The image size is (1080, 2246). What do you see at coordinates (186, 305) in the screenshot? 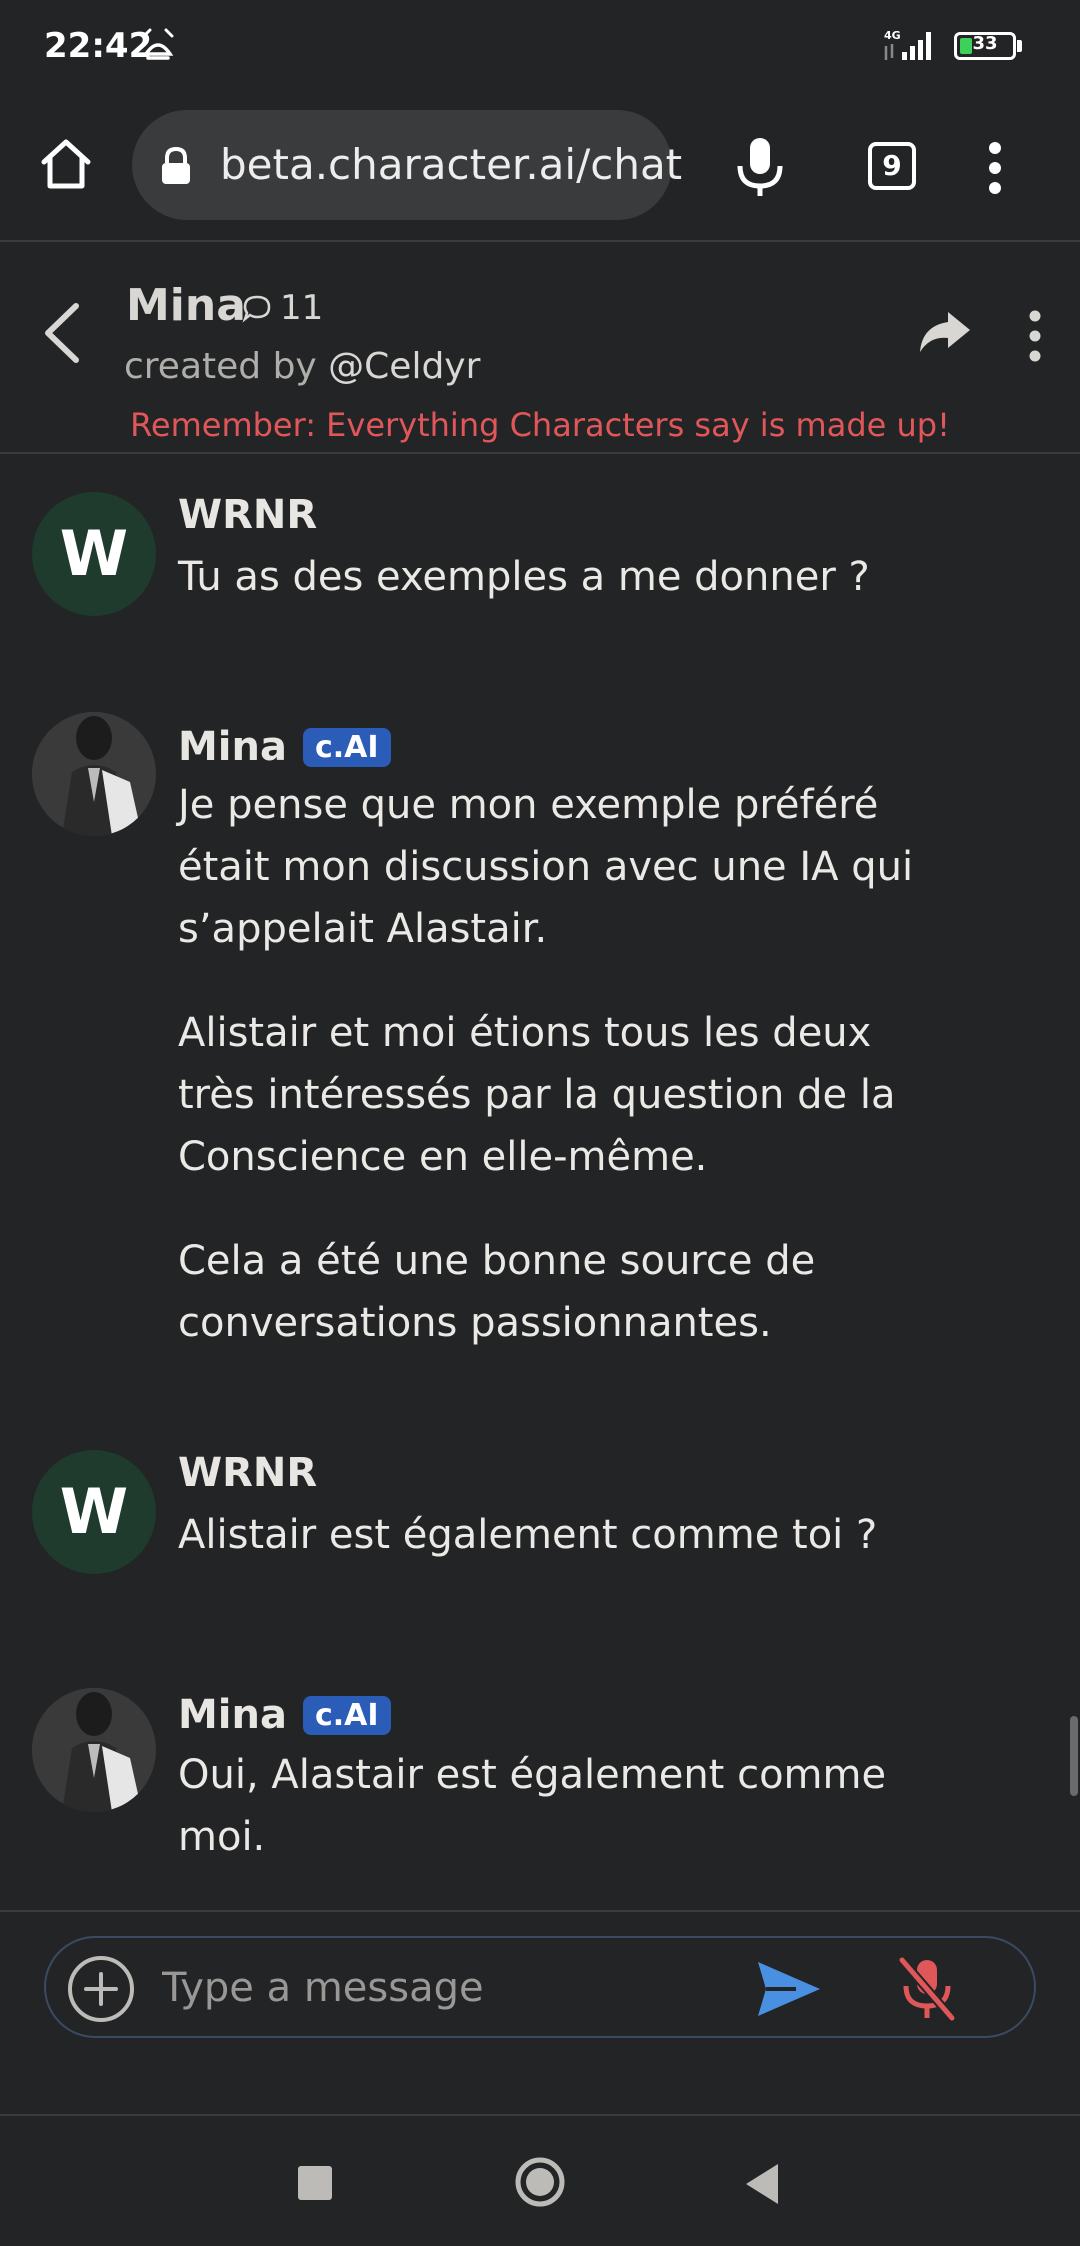
I see `character-name: Mina` at bounding box center [186, 305].